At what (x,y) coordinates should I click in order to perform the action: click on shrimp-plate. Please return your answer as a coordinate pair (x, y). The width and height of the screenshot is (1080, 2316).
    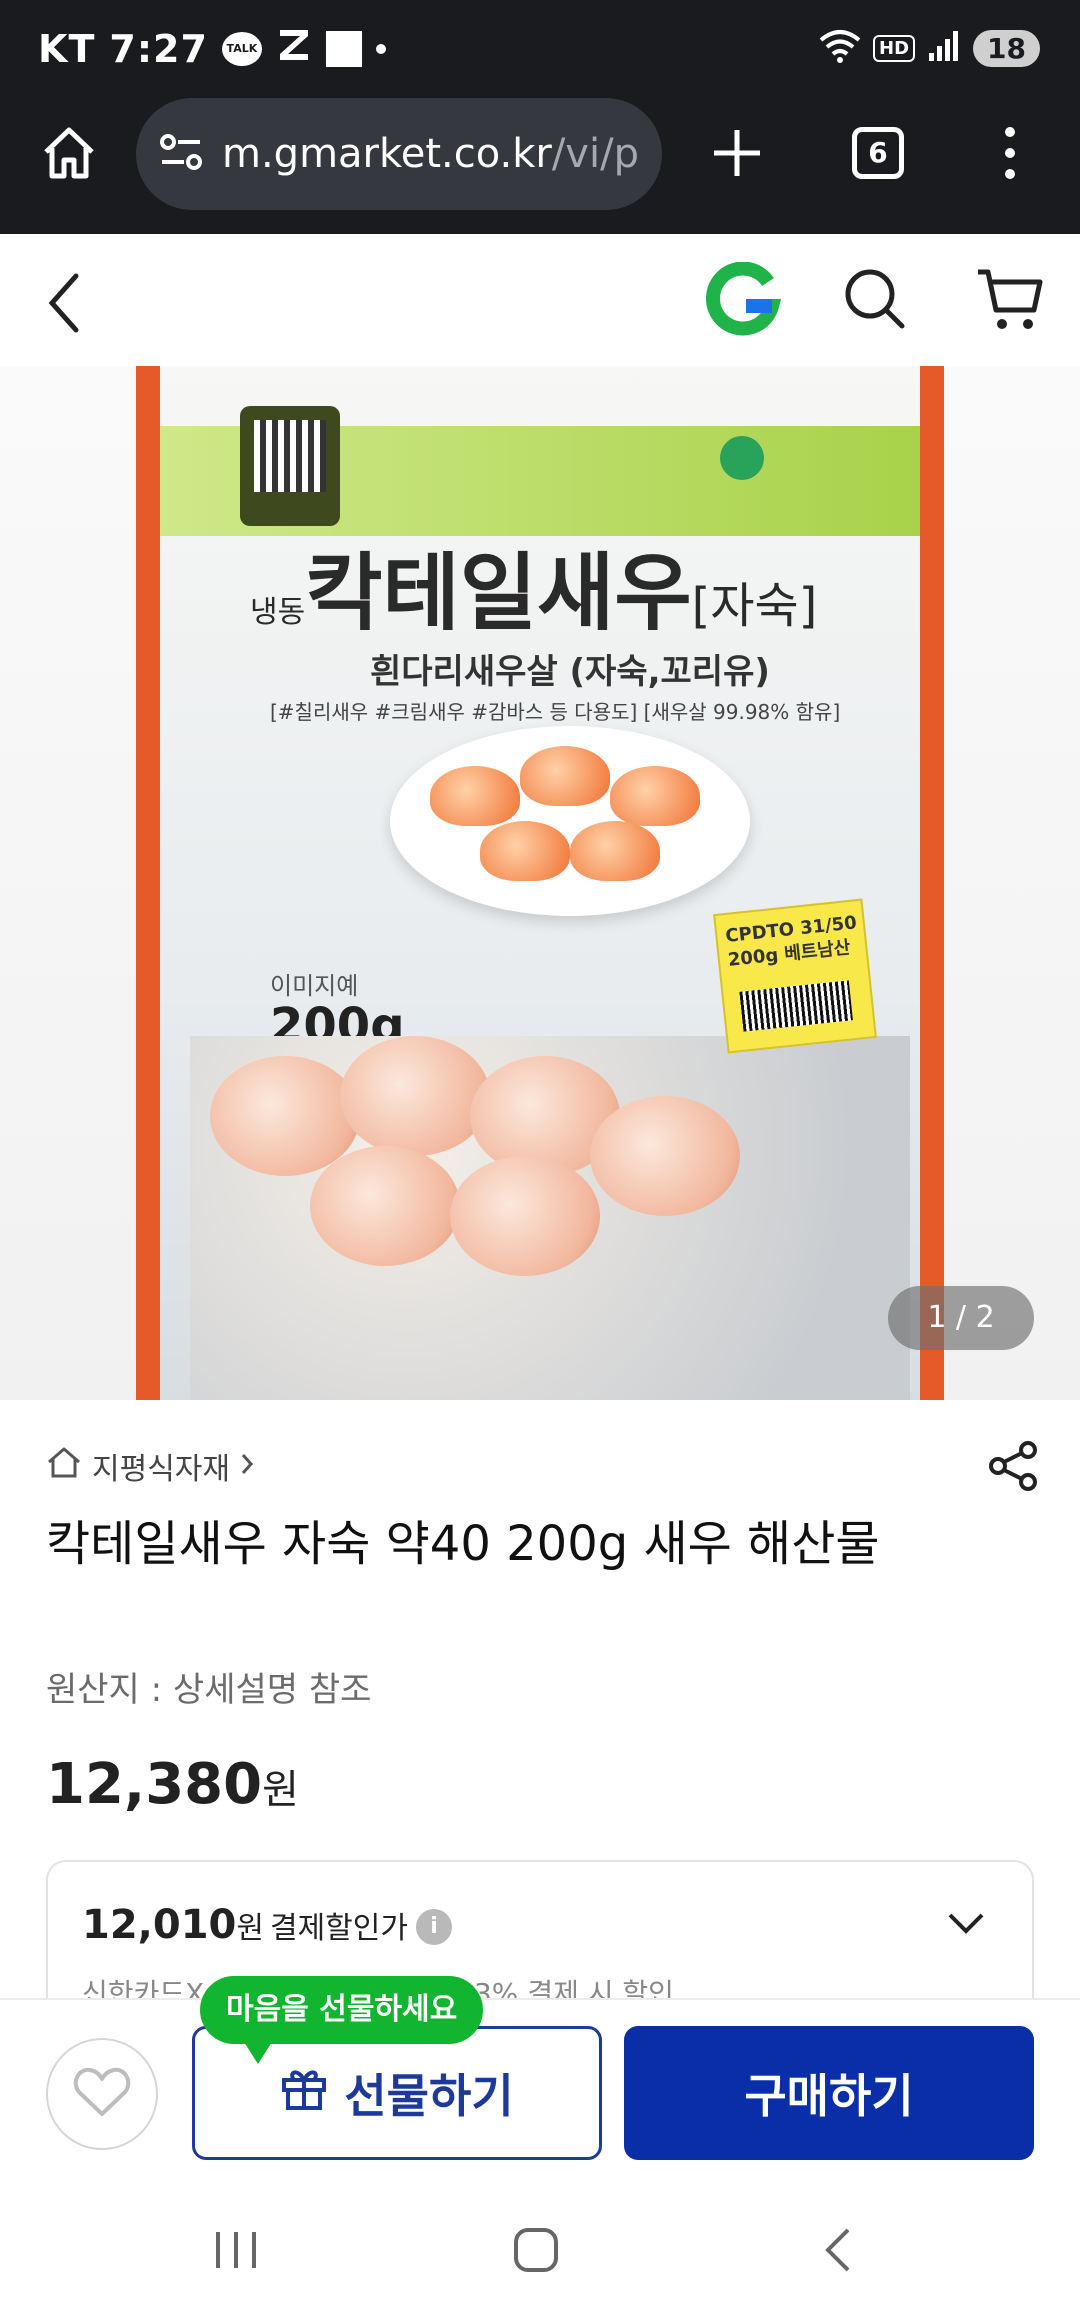
    Looking at the image, I should click on (570, 821).